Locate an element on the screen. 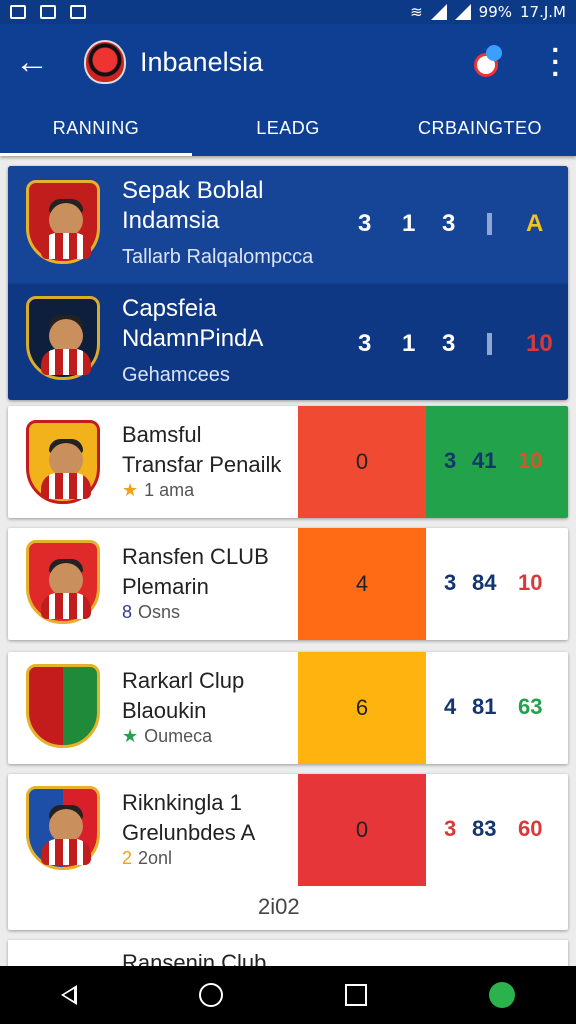 The width and height of the screenshot is (576, 1024). tab-ranning: RANNING is located at coordinates (96, 128).